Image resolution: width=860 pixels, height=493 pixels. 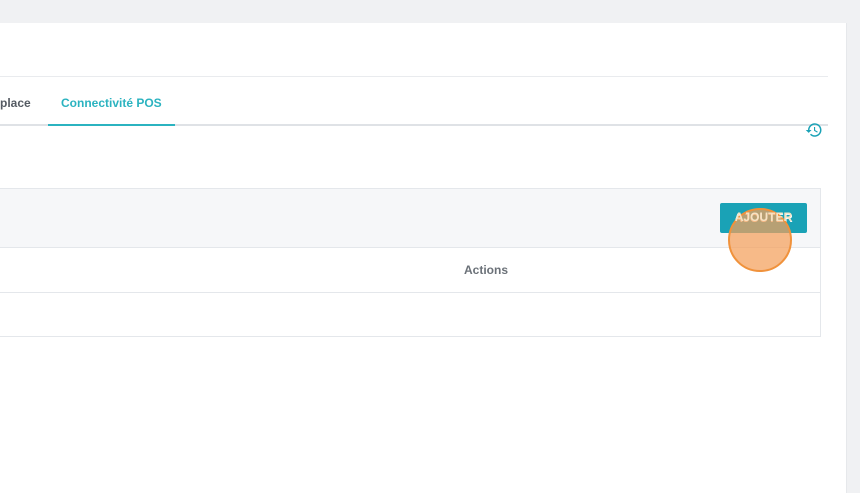 I want to click on panel-toolbar: AJOUTER, so click(x=410, y=218).